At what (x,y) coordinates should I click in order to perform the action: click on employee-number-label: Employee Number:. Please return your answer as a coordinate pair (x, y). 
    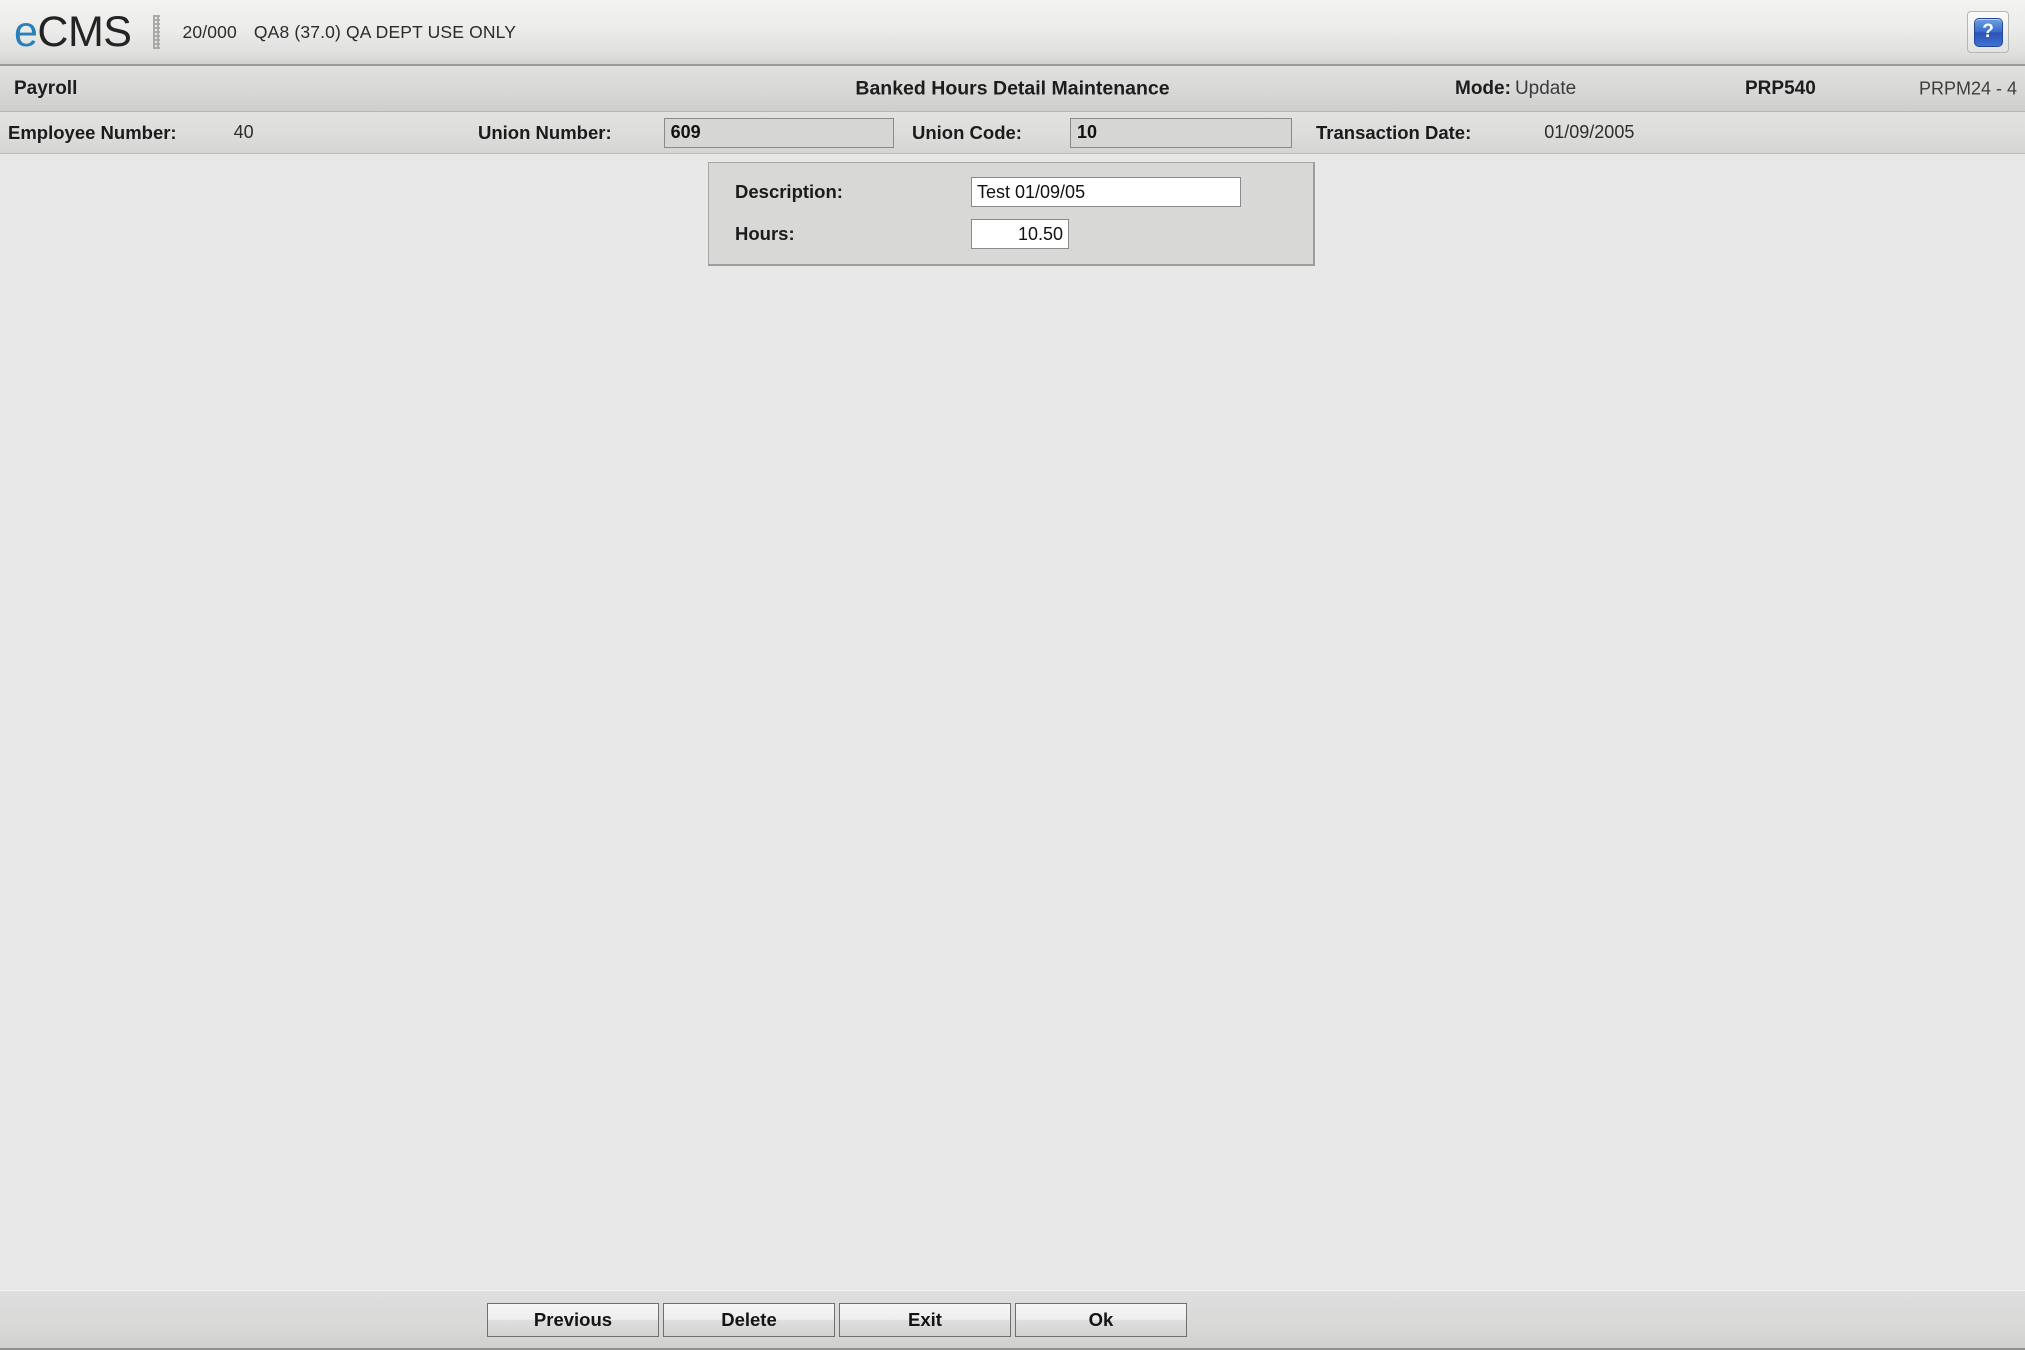
    Looking at the image, I should click on (92, 132).